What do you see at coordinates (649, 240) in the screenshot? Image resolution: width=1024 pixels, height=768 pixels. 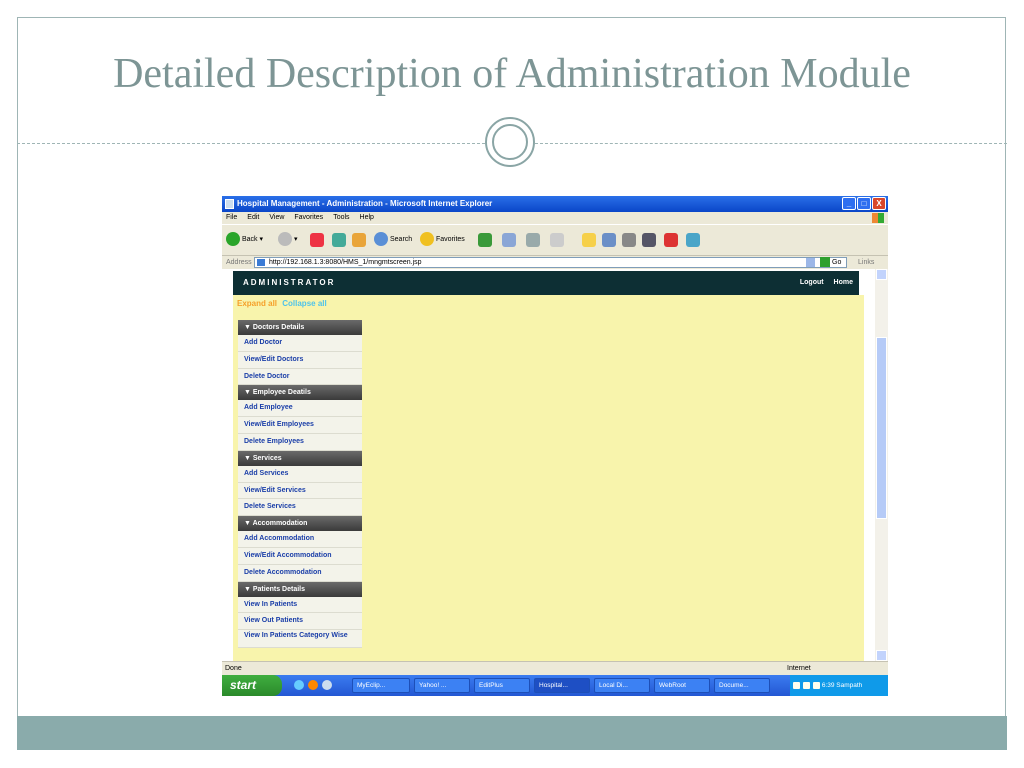 I see `tool-icon` at bounding box center [649, 240].